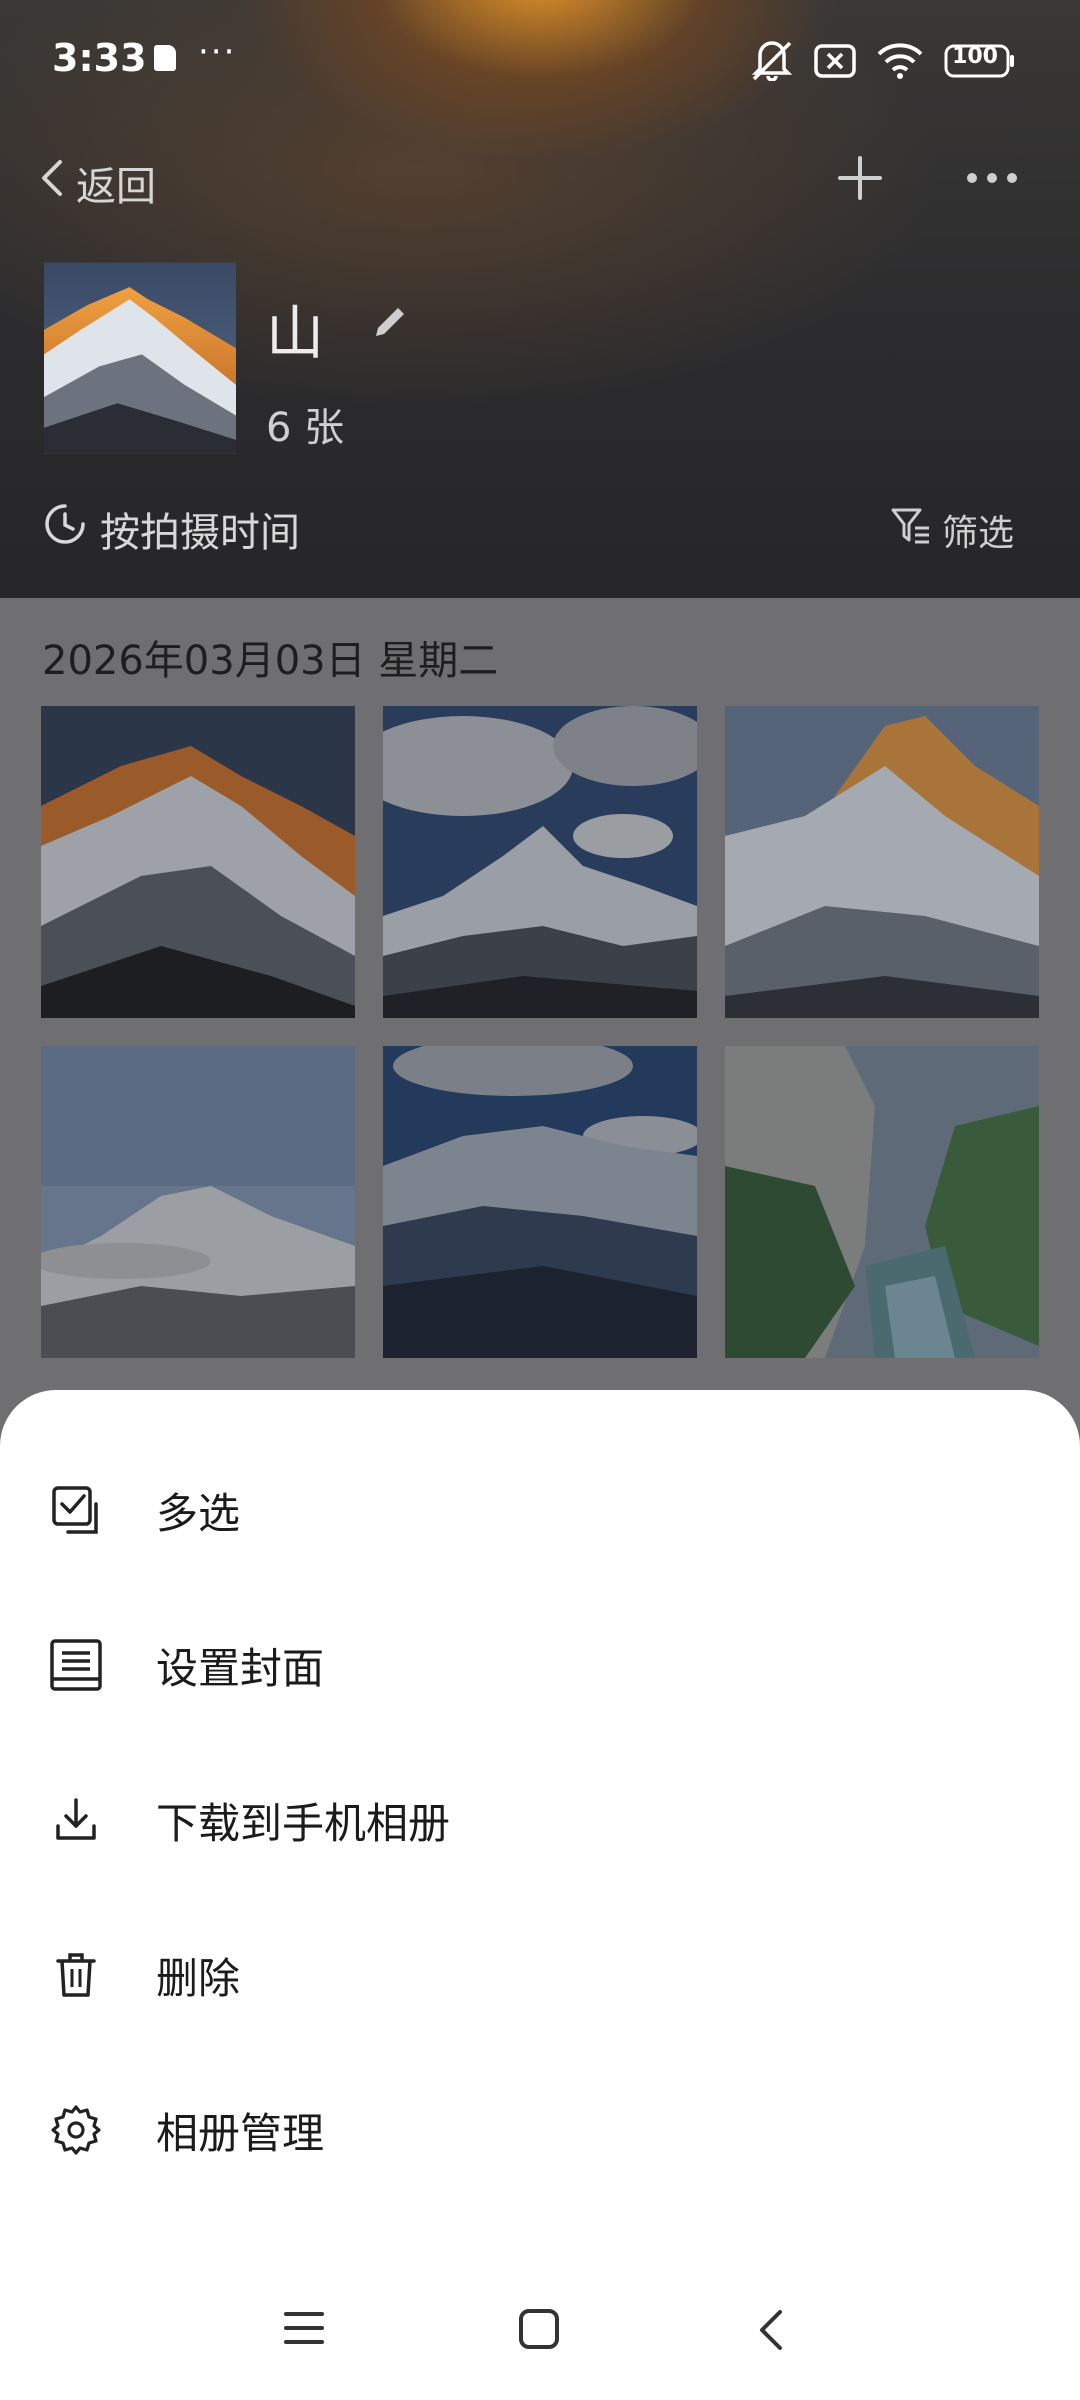  Describe the element at coordinates (540, 60) in the screenshot. I see `status-bar: 3:33 ··· 100` at that location.